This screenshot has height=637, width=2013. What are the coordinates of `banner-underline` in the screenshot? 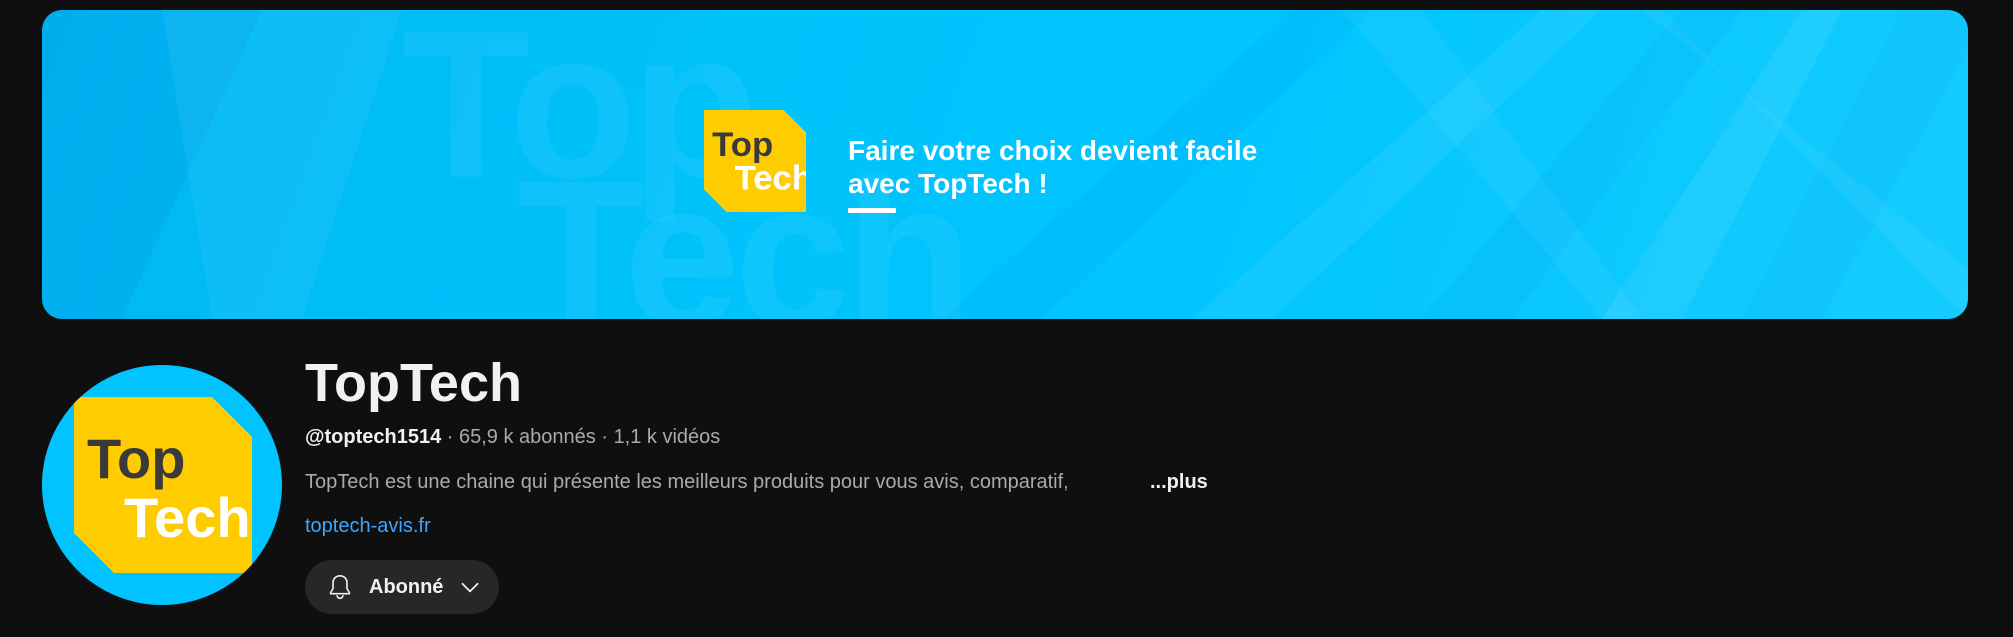 It's located at (872, 210).